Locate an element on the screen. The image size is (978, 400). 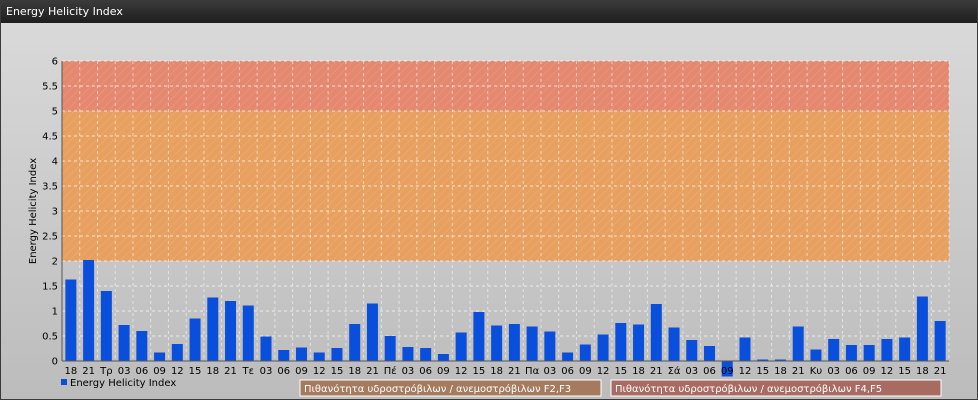
x-tick-label-7: 15 is located at coordinates (195, 371).